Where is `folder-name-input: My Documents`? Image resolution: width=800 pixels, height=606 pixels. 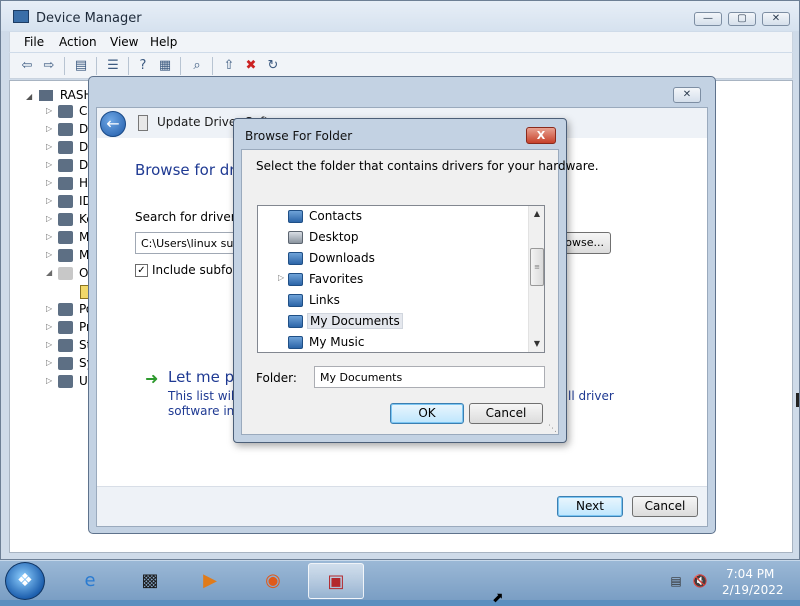 folder-name-input: My Documents is located at coordinates (429, 377).